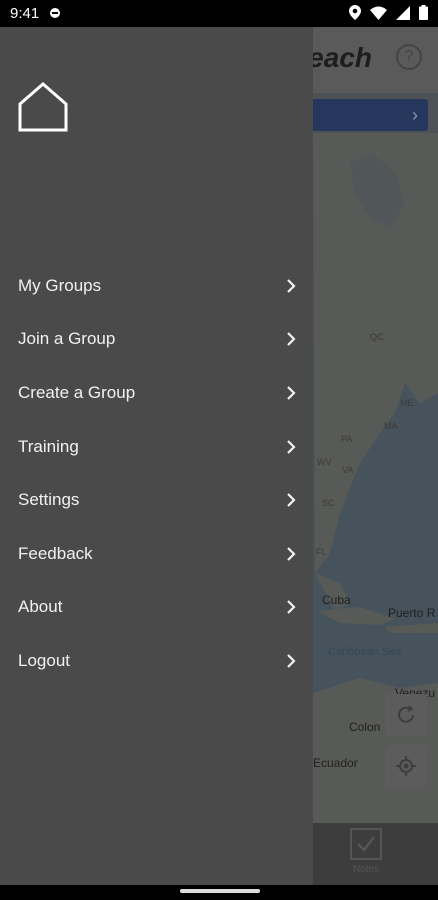 The width and height of the screenshot is (438, 900). What do you see at coordinates (336, 600) in the screenshot?
I see `map-label-cuba: Cuba` at bounding box center [336, 600].